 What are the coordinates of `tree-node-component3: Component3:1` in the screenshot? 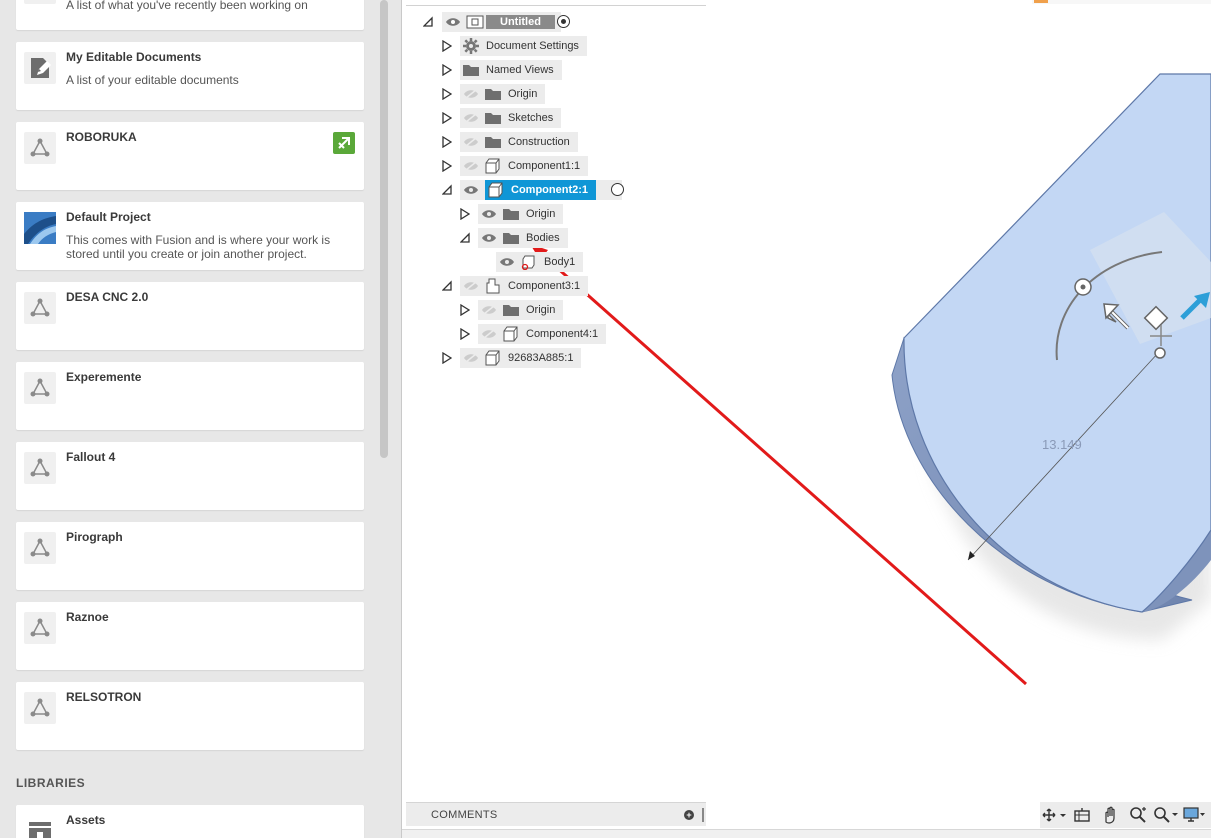 It's located at (524, 286).